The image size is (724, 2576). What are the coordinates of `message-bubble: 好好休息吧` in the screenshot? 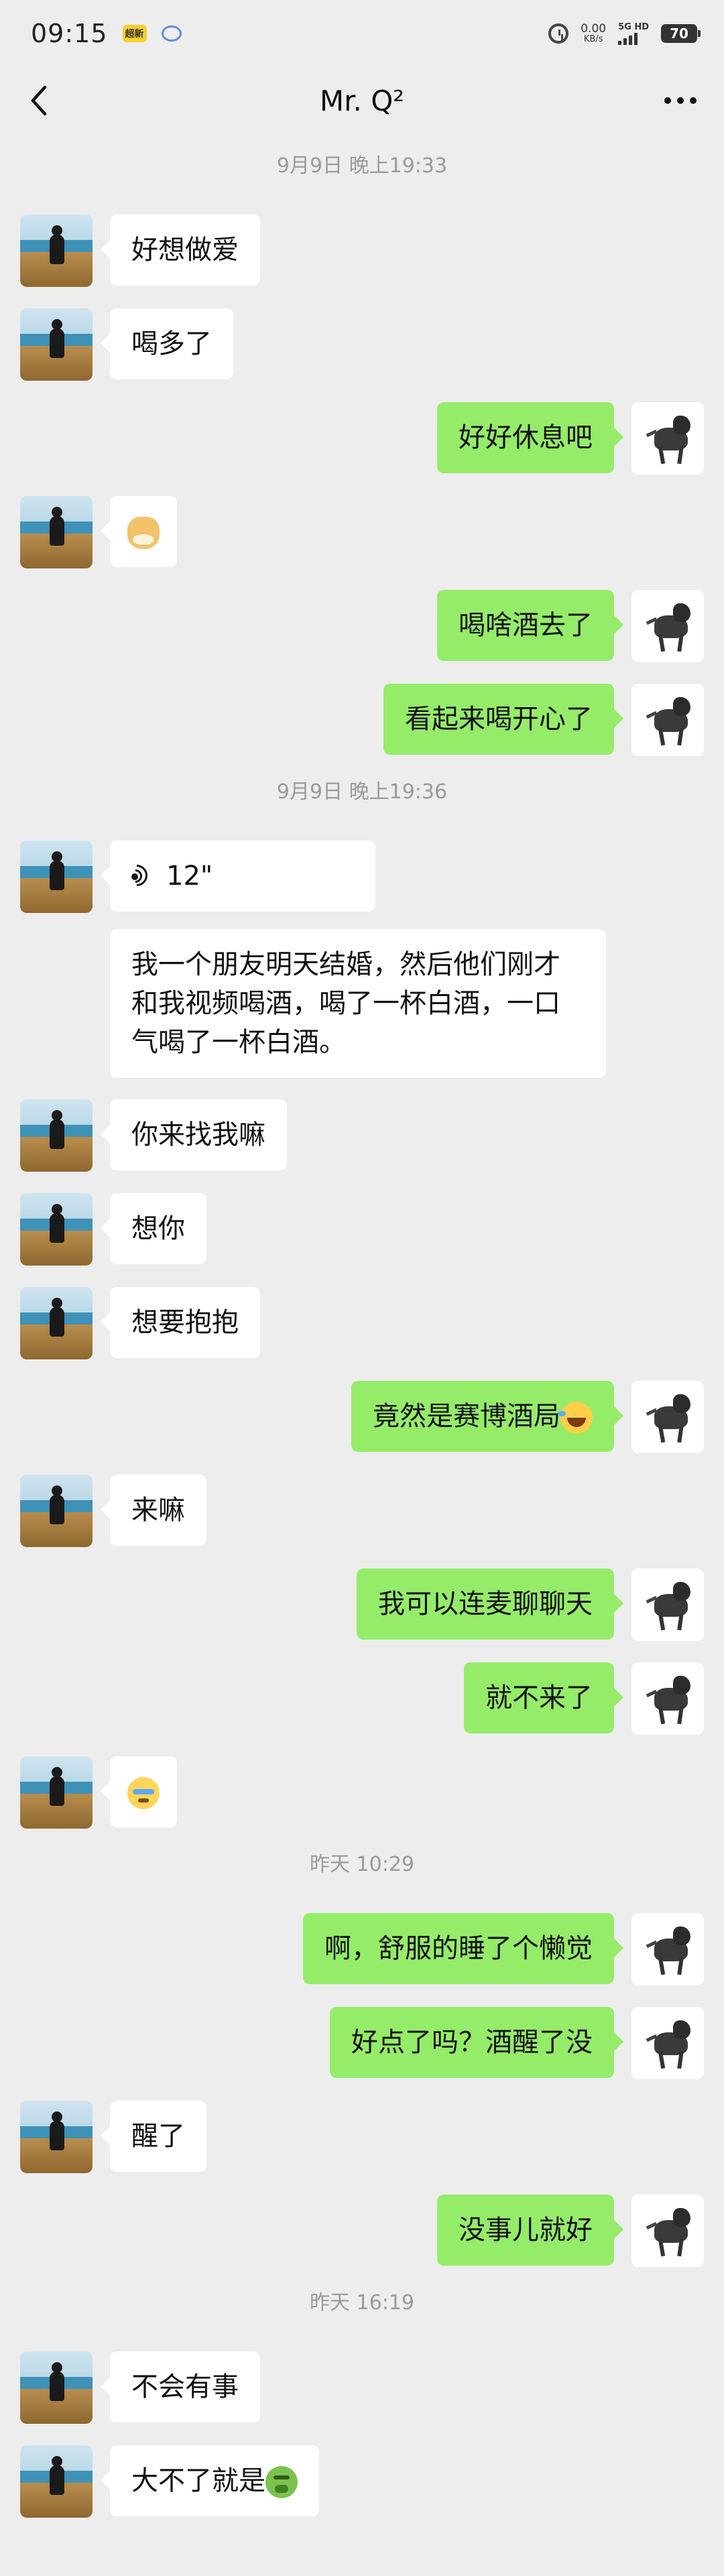 It's located at (530, 438).